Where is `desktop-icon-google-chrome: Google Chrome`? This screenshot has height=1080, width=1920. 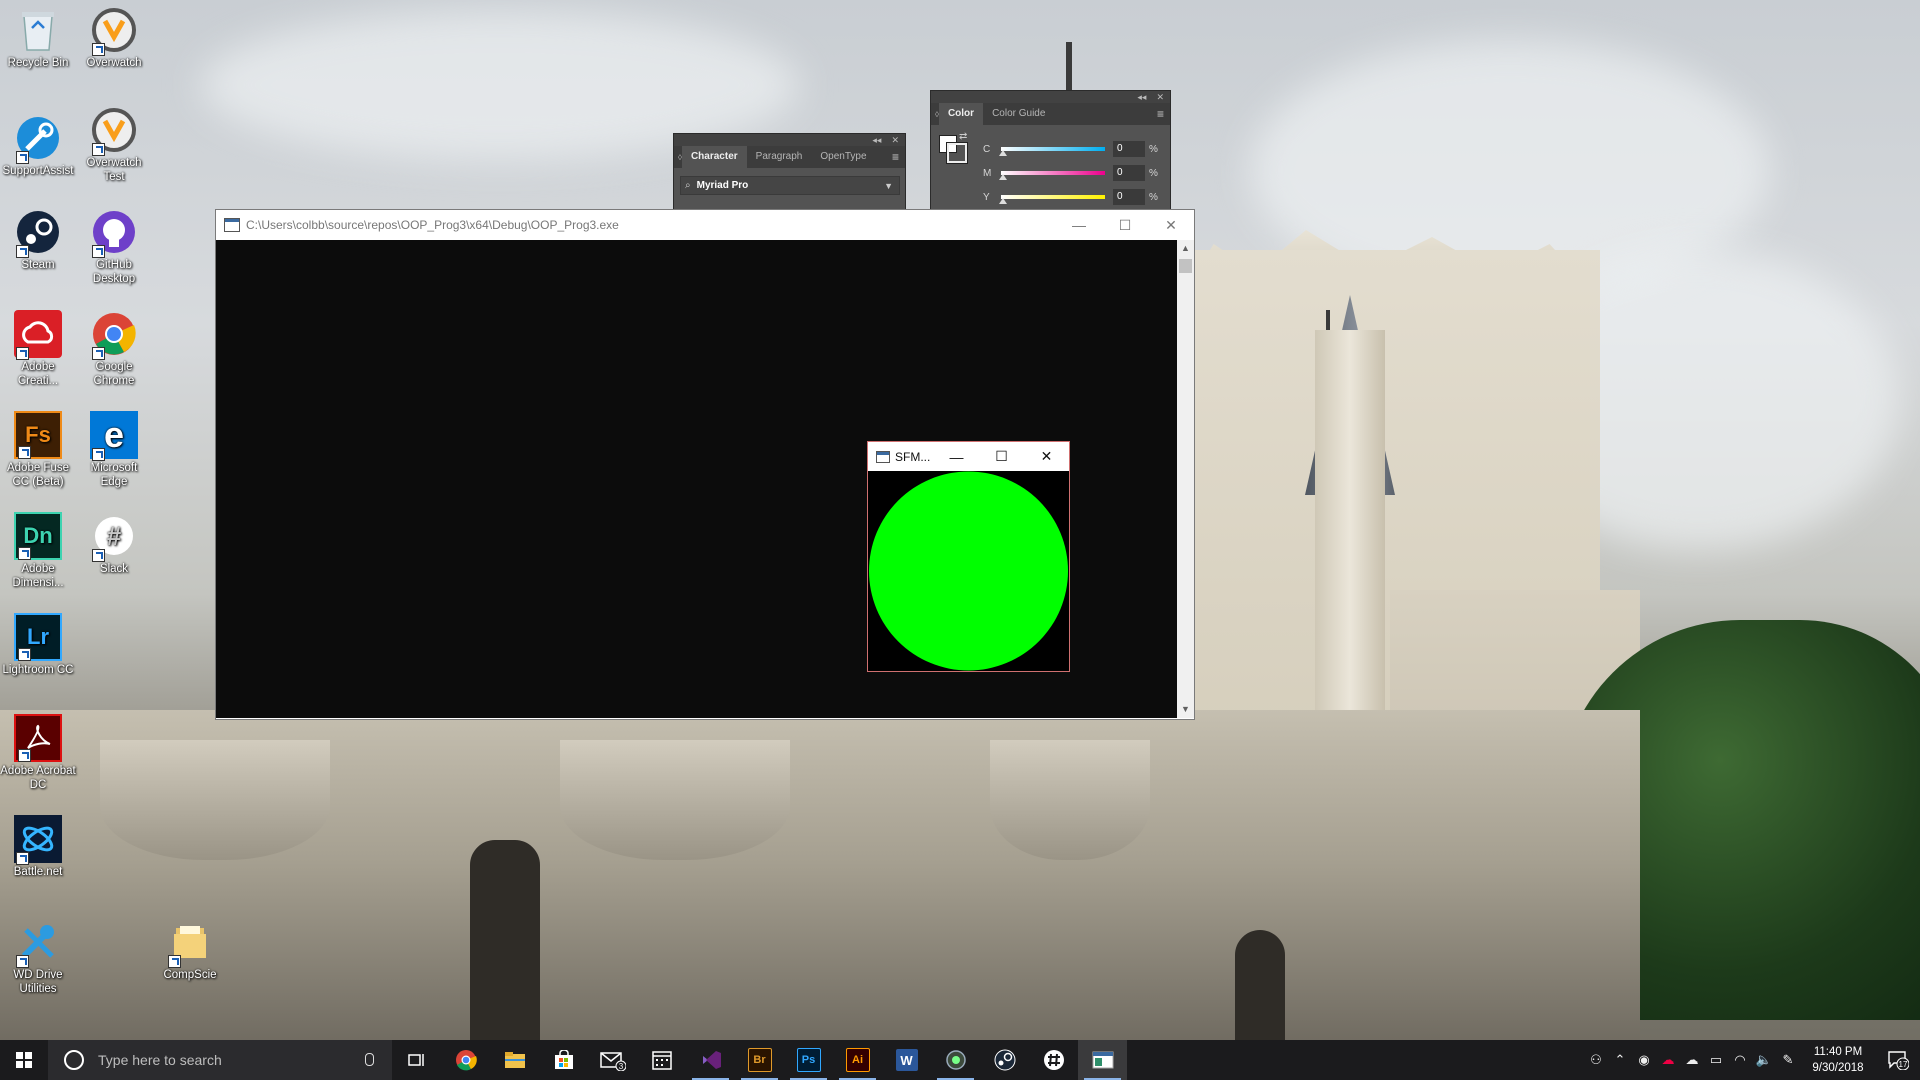
desktop-icon-google-chrome: Google Chrome is located at coordinates (114, 349).